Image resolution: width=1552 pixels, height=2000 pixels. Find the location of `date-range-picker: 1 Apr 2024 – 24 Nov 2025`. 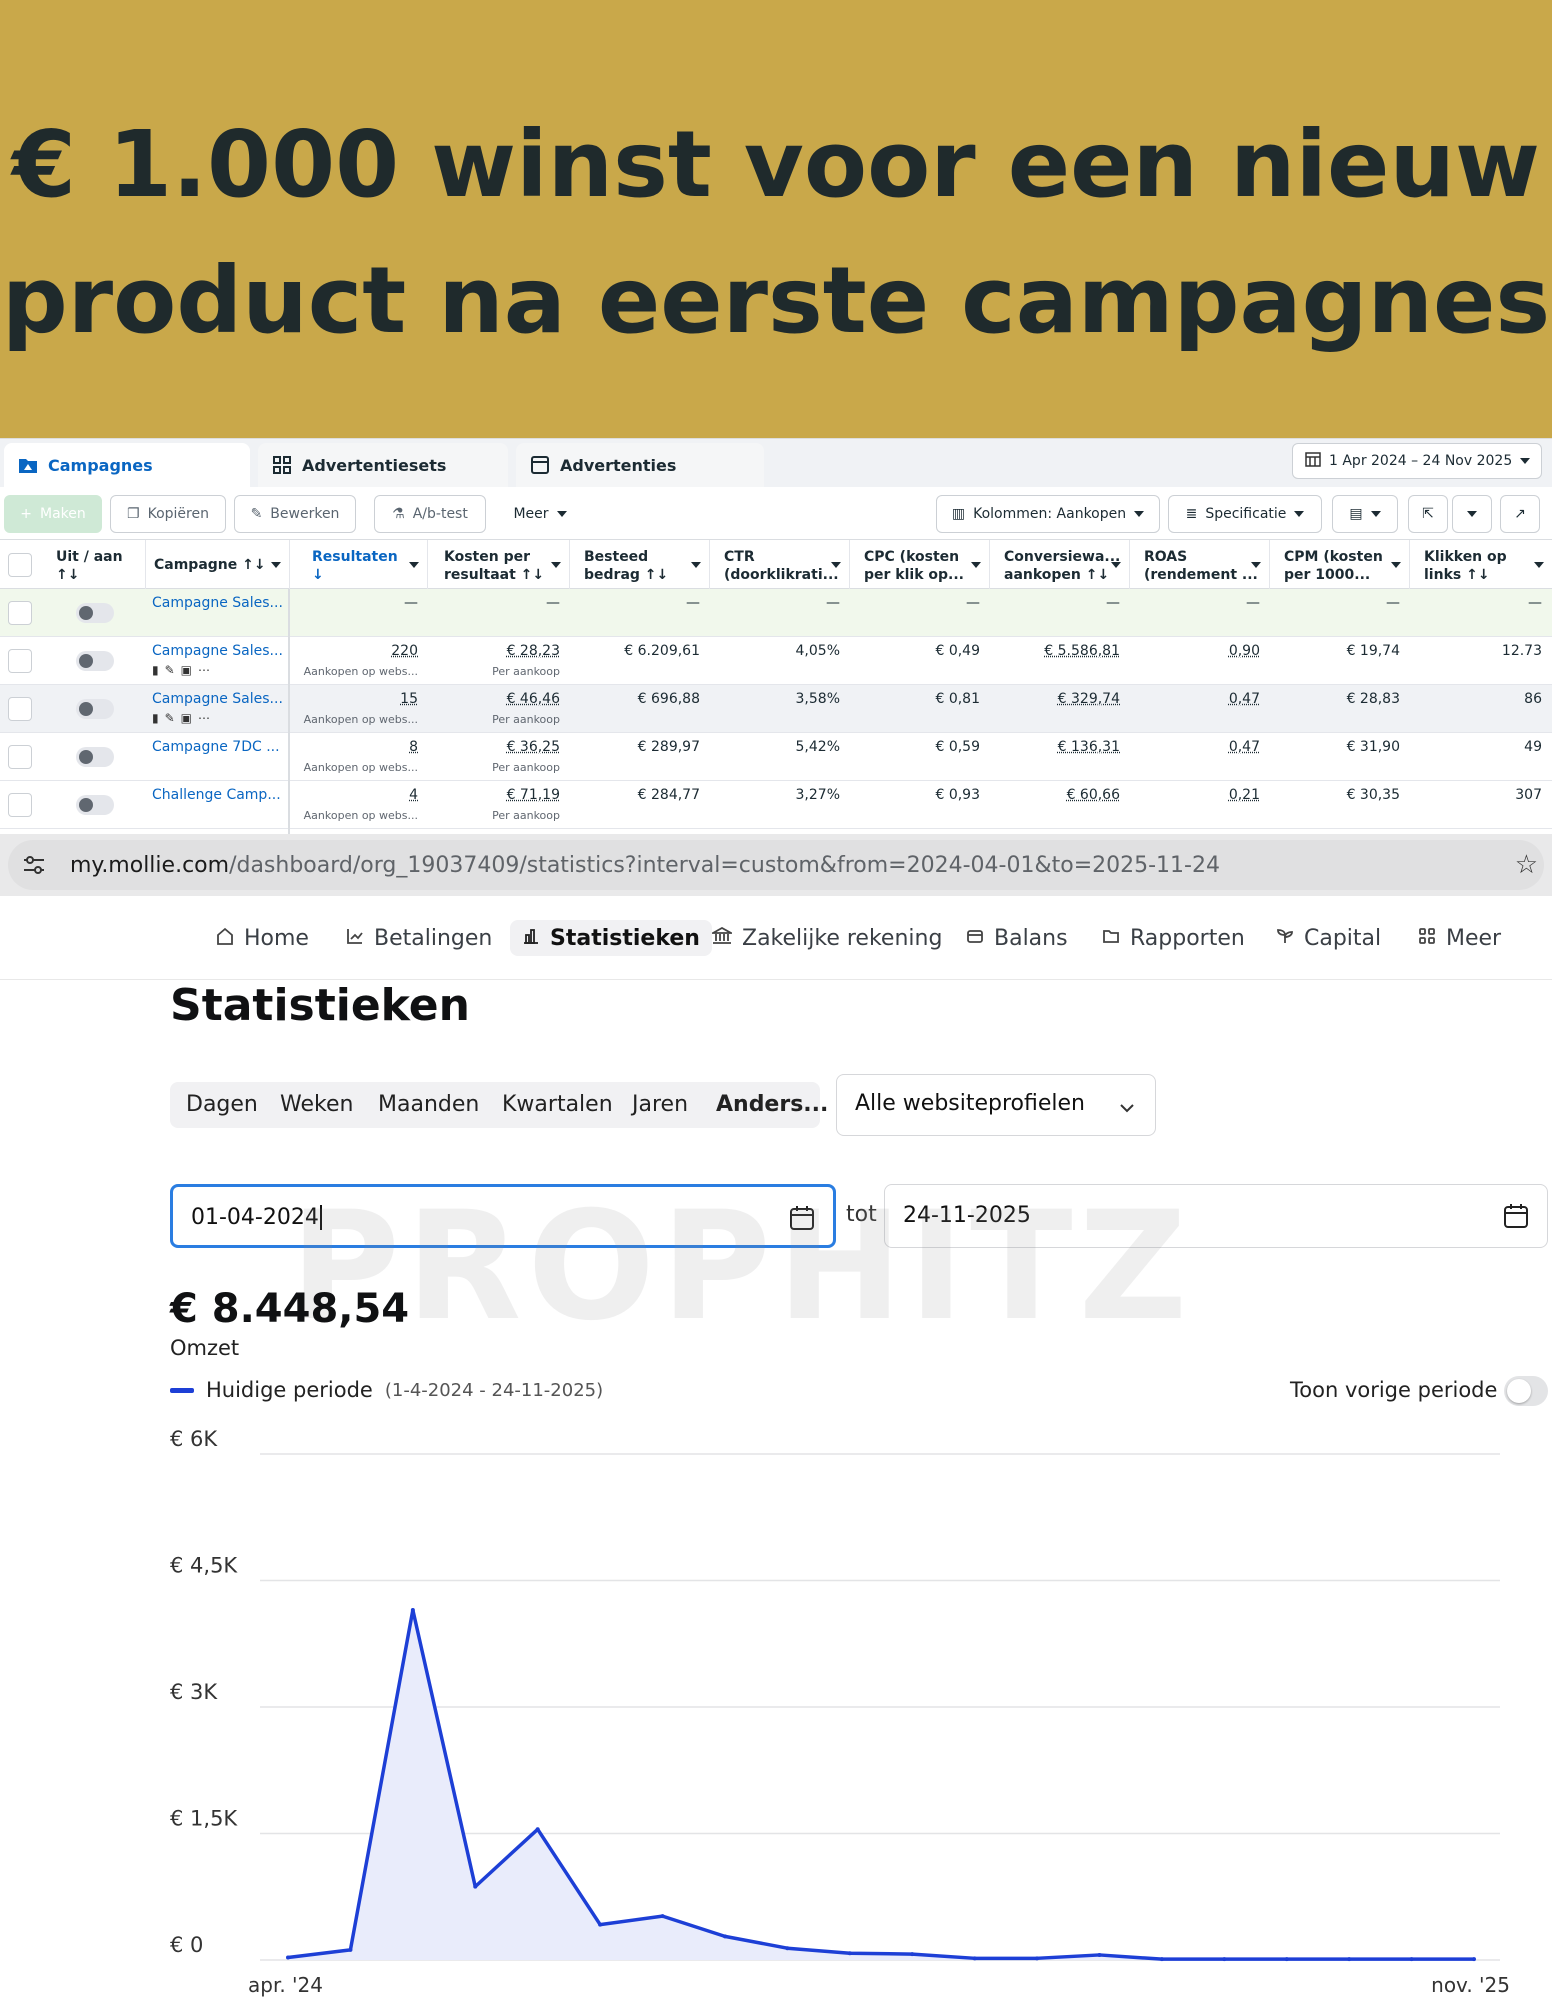

date-range-picker: 1 Apr 2024 – 24 Nov 2025 is located at coordinates (1417, 461).